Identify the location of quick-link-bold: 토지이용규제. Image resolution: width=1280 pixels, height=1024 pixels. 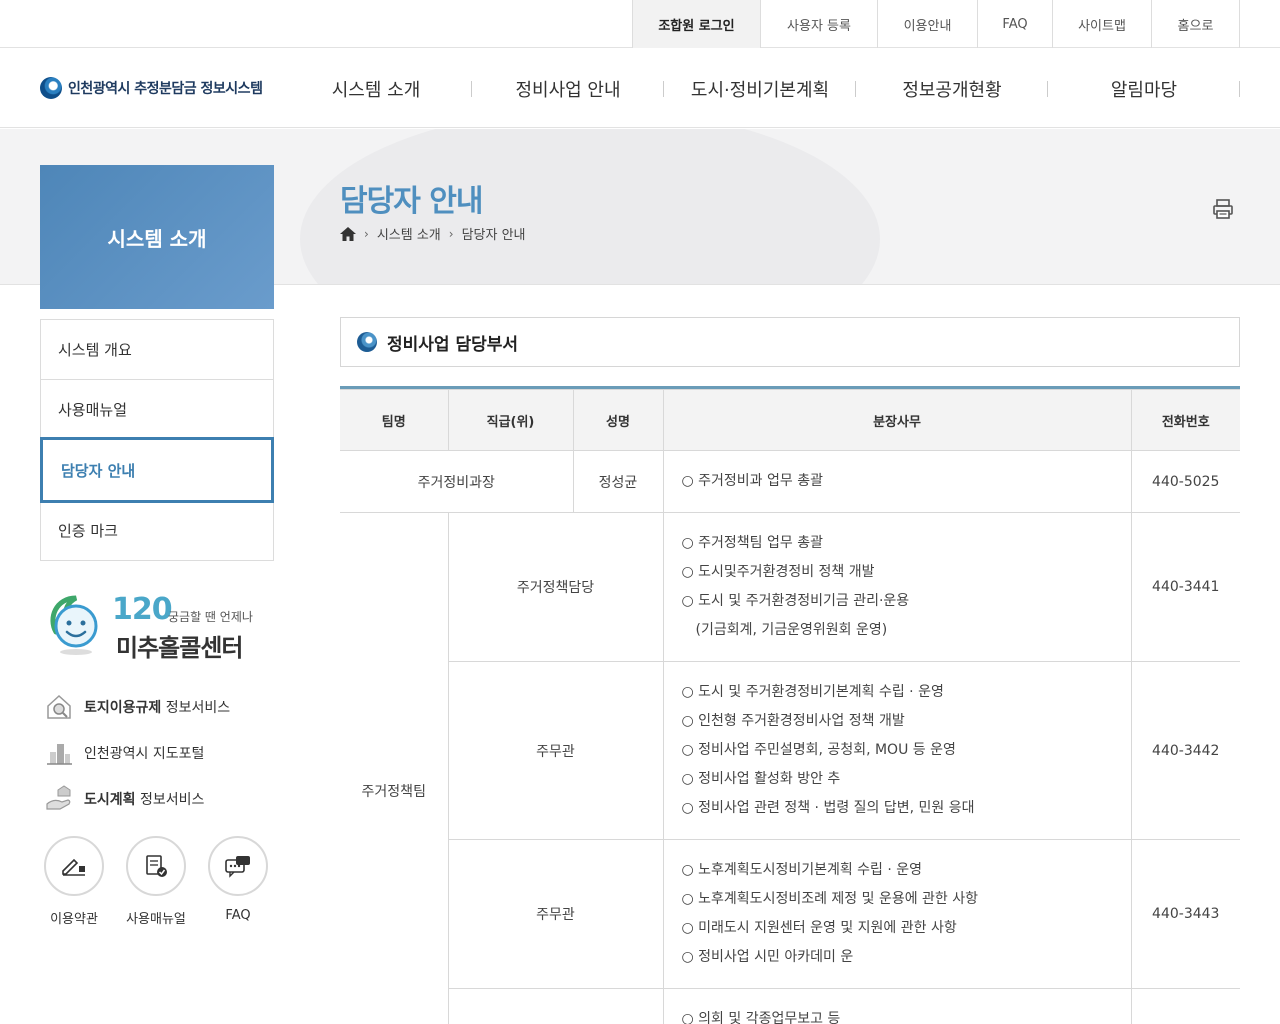
(123, 708).